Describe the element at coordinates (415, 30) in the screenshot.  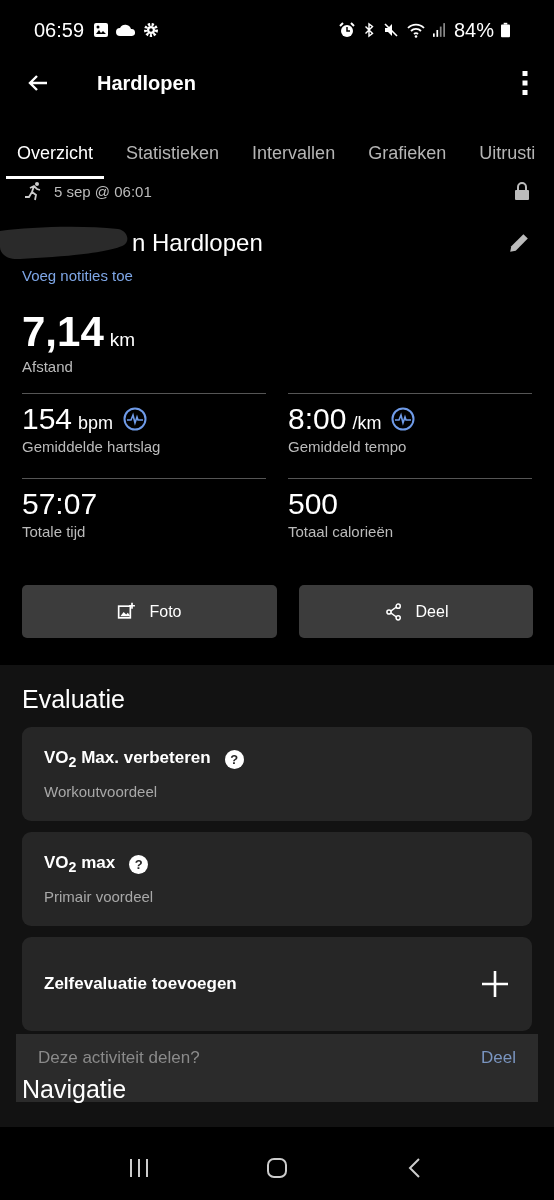
I see `wifi-icon` at that location.